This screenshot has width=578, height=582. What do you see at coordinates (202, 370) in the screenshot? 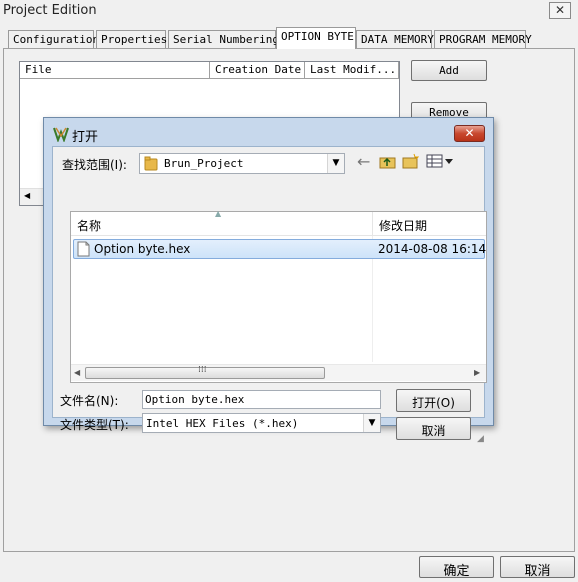
I see `grip-icon: ⁞⁞⁞` at bounding box center [202, 370].